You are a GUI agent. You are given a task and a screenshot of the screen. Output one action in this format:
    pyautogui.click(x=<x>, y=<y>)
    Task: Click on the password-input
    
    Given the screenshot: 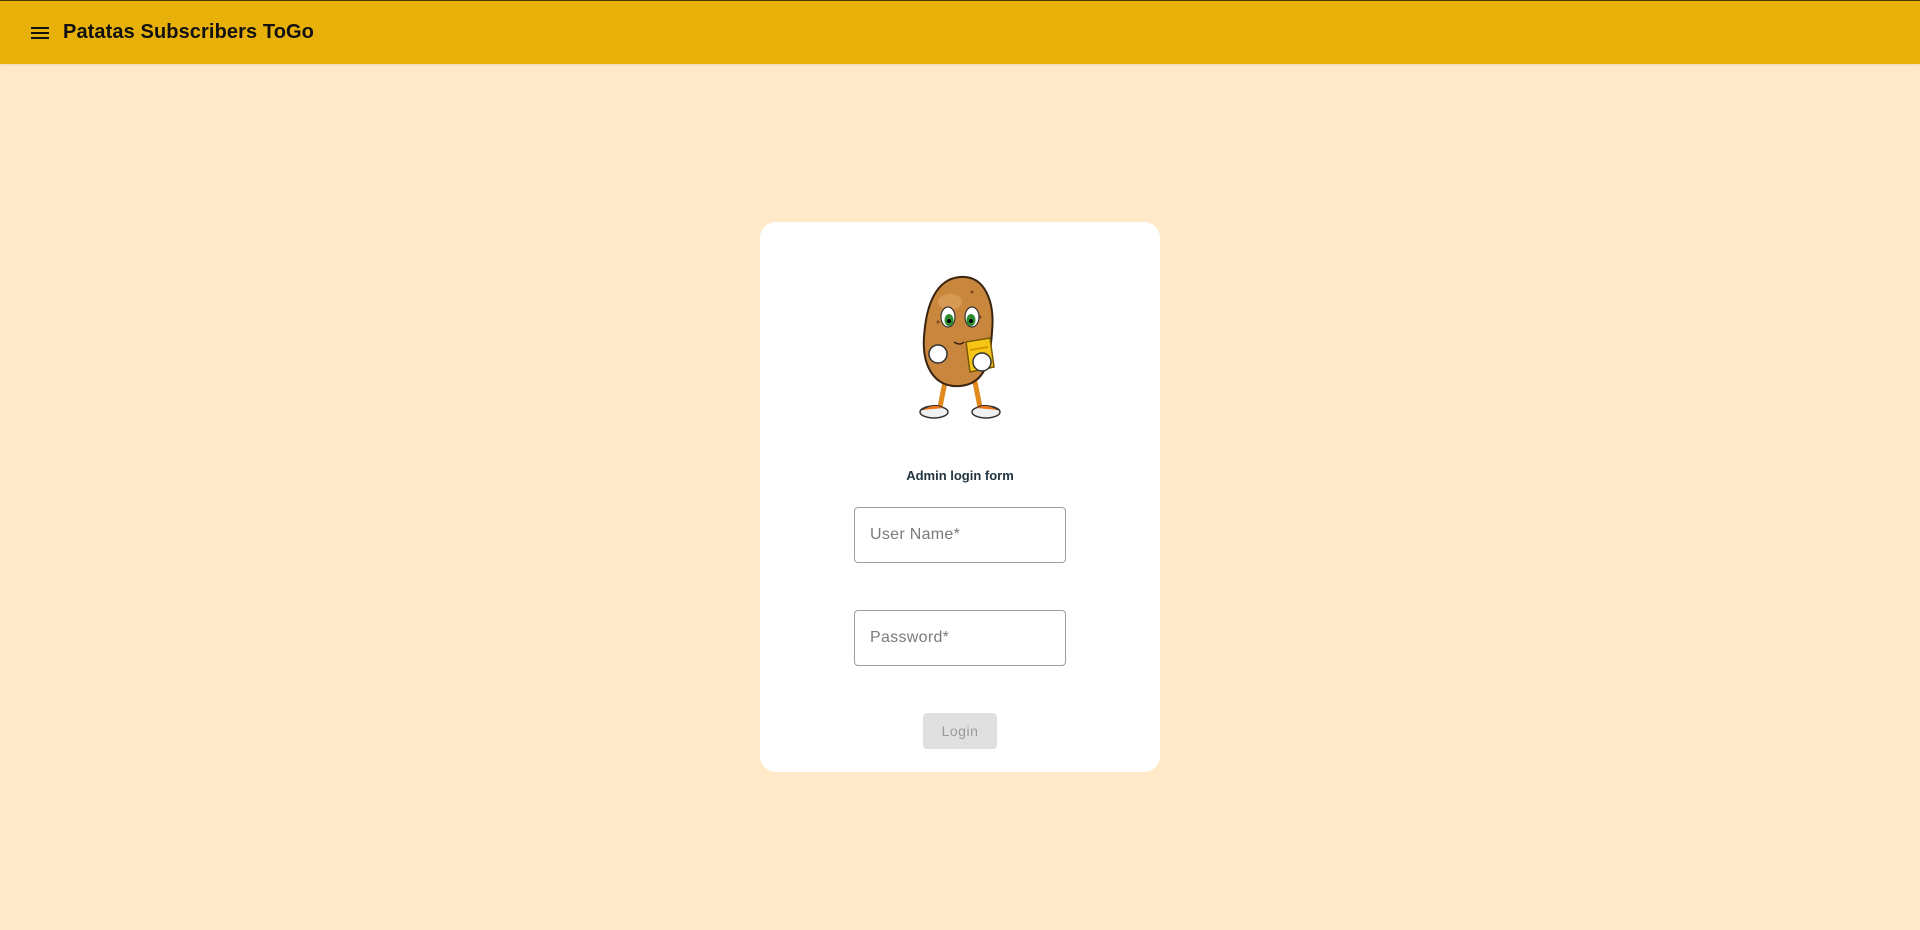 What is the action you would take?
    pyautogui.click(x=960, y=638)
    